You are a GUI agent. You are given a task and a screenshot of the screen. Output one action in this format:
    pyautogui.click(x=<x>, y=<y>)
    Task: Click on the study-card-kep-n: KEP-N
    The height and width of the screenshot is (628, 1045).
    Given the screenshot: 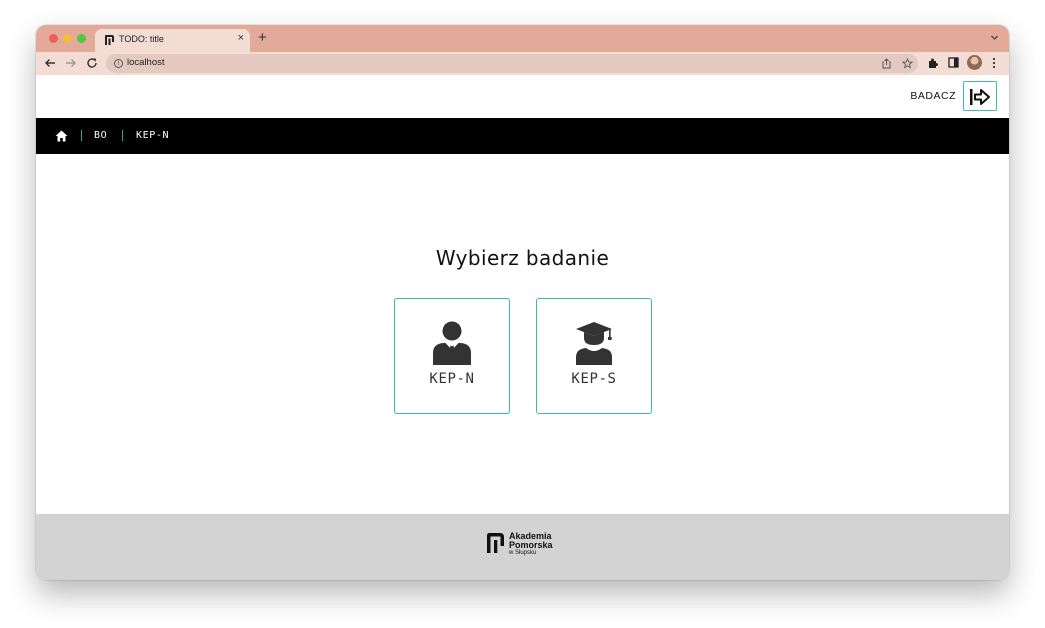 What is the action you would take?
    pyautogui.click(x=452, y=356)
    